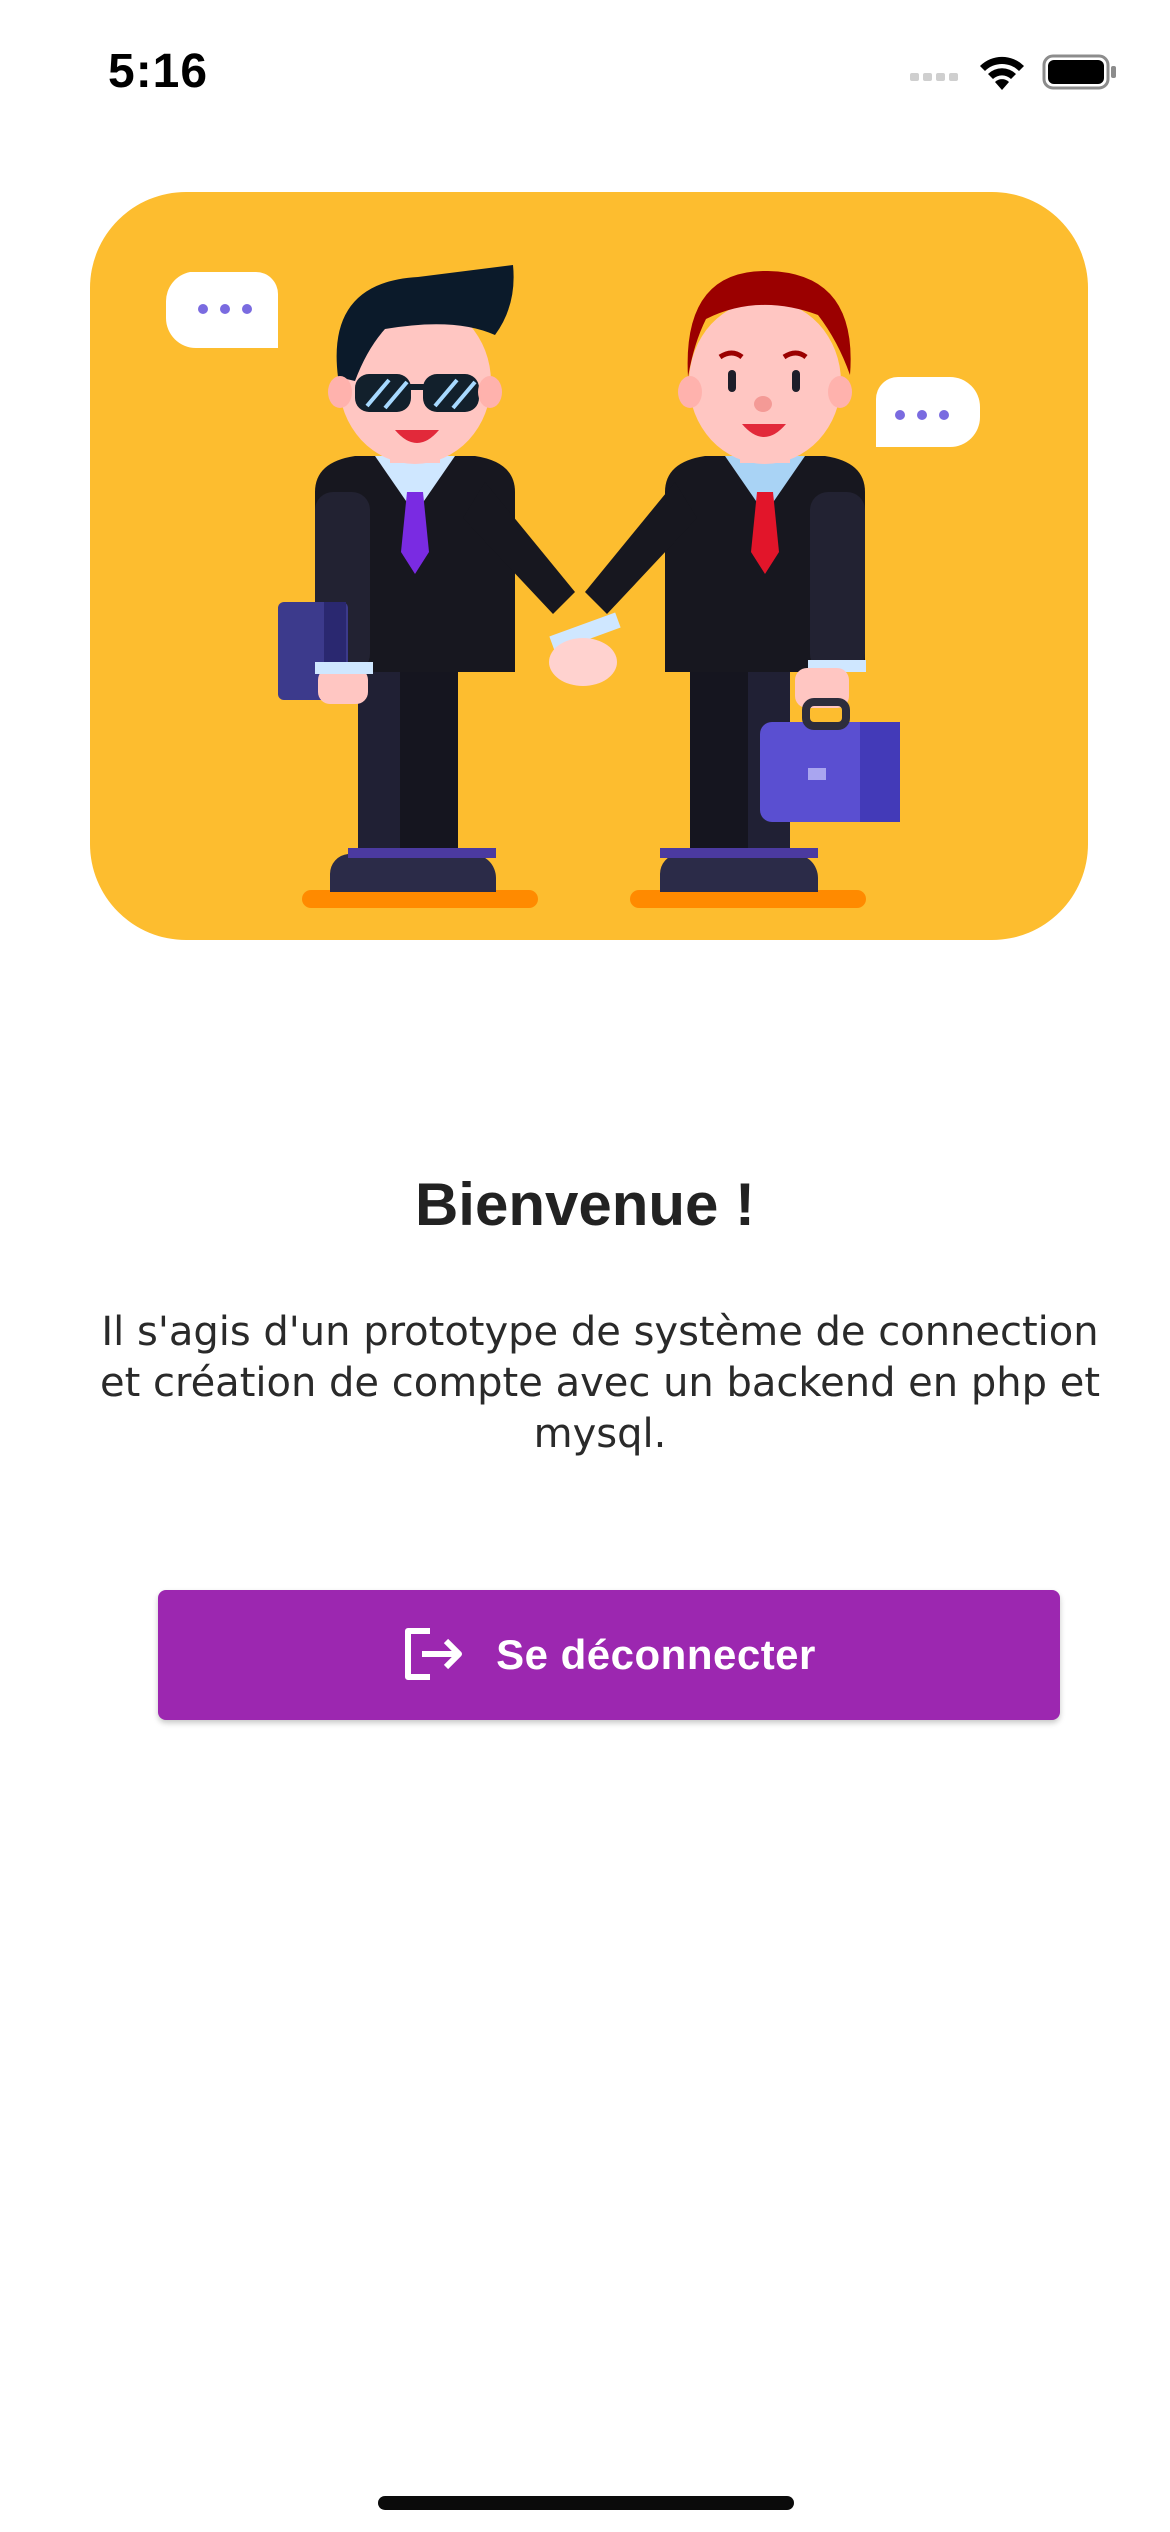 This screenshot has width=1170, height=2532. I want to click on speech-bubble-right-icon, so click(928, 412).